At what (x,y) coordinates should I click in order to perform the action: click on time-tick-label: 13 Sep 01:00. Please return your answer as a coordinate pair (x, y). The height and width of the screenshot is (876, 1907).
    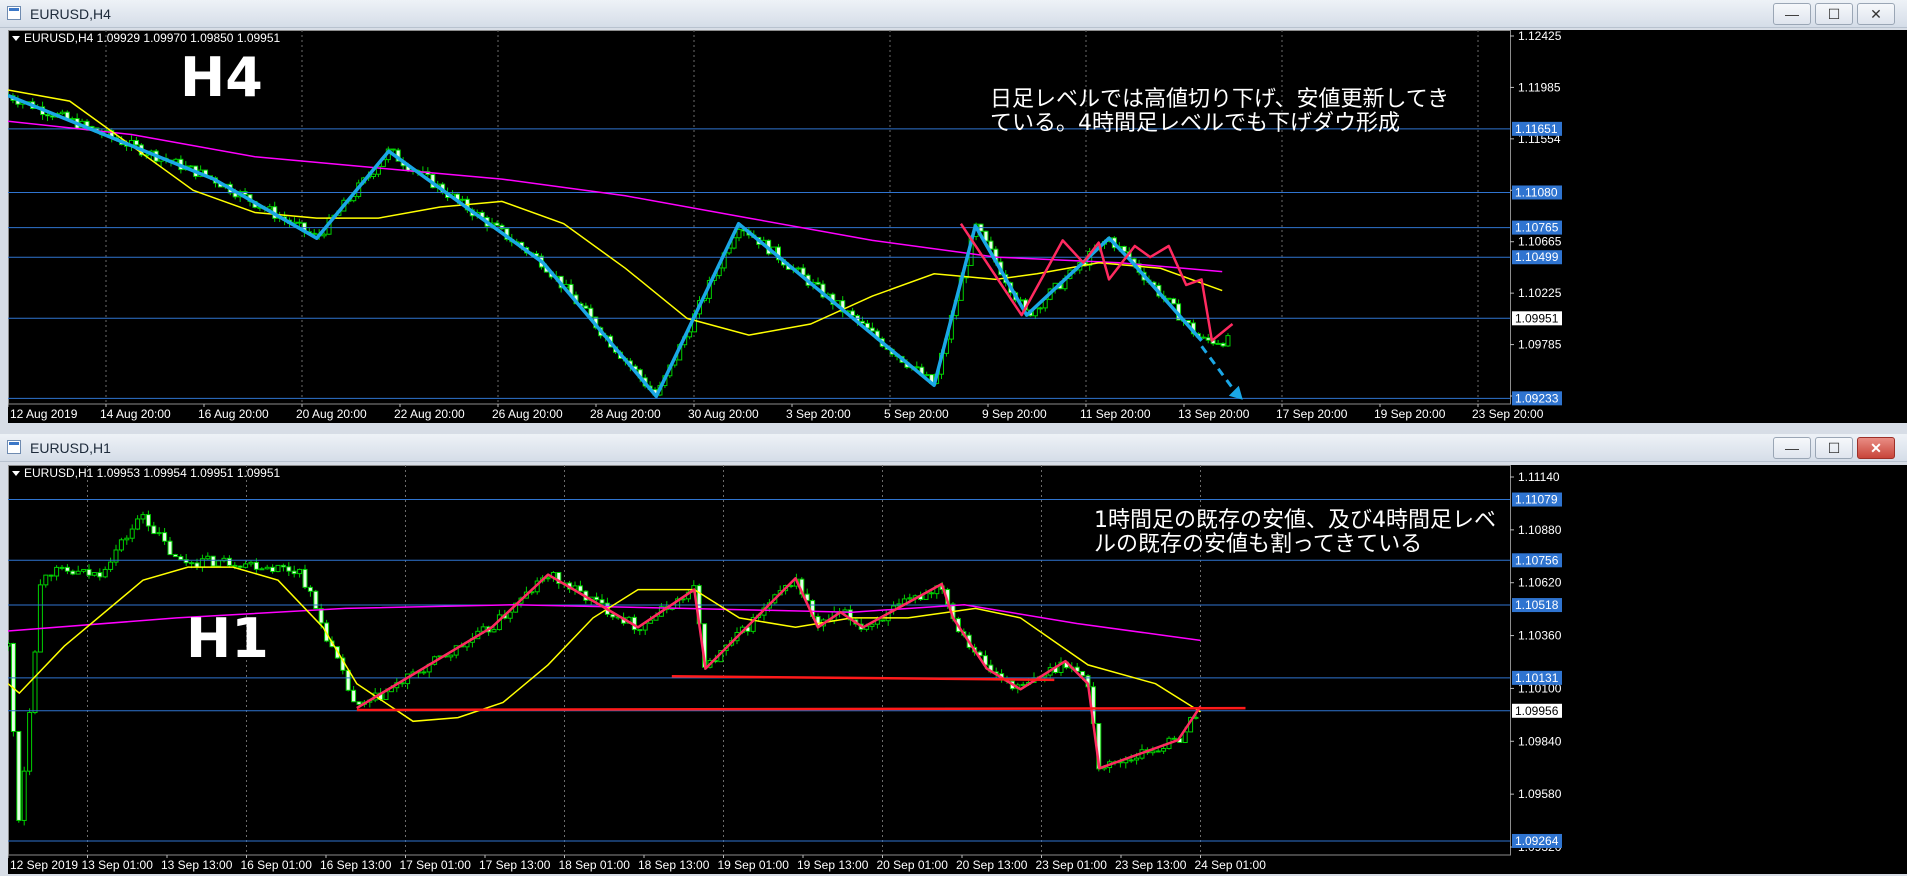
    Looking at the image, I should click on (118, 865).